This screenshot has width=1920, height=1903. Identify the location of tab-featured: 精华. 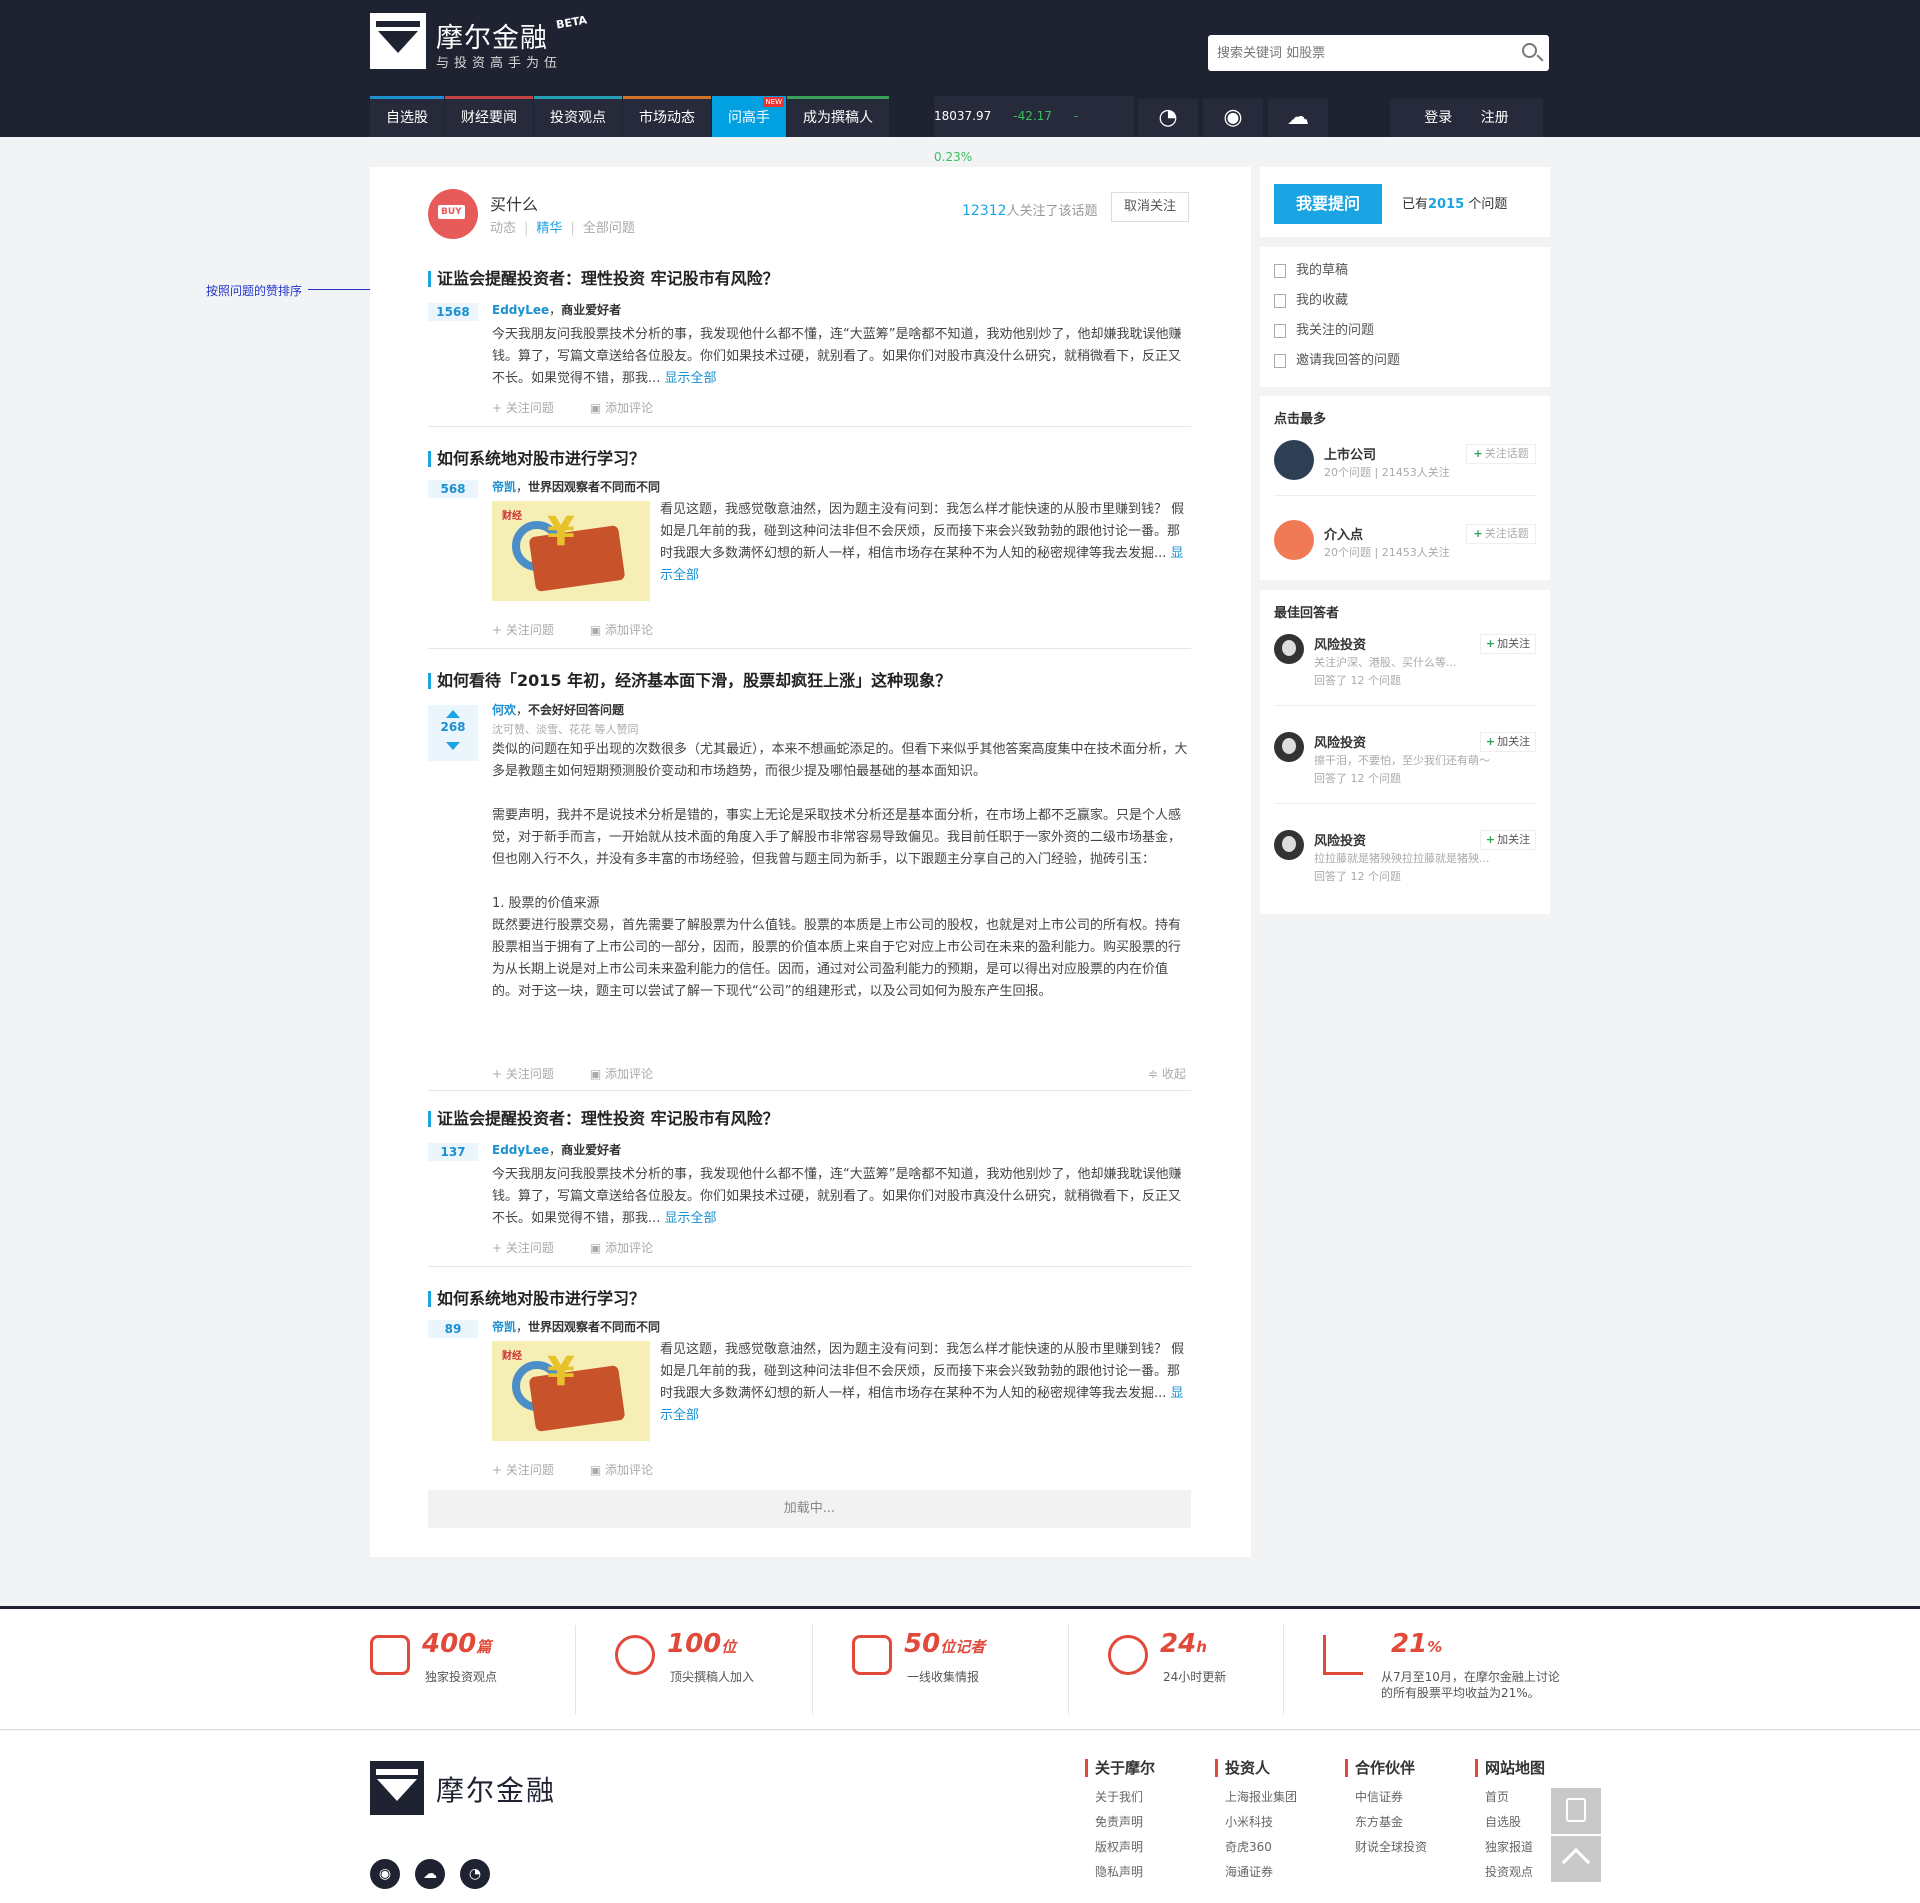
(549, 228).